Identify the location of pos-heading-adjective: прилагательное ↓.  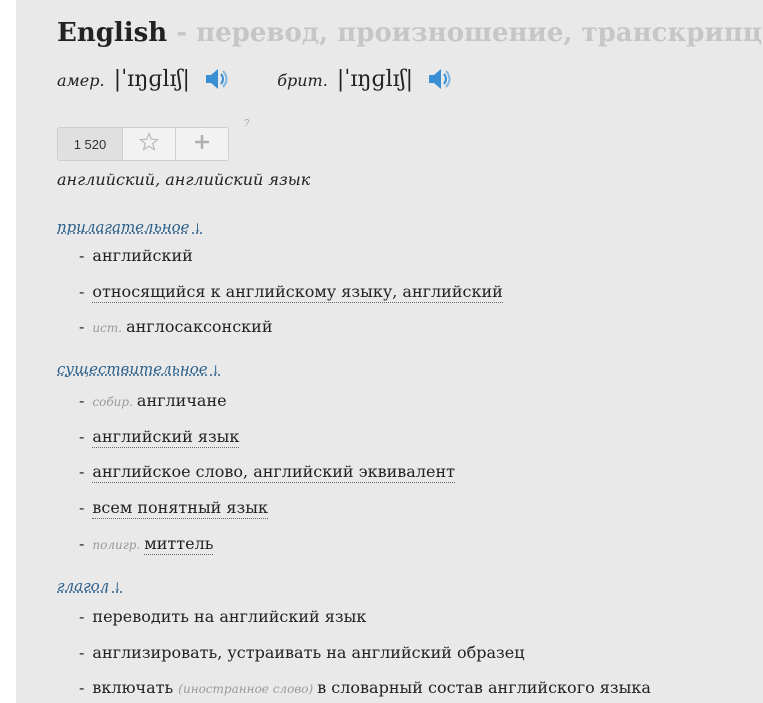
(130, 227).